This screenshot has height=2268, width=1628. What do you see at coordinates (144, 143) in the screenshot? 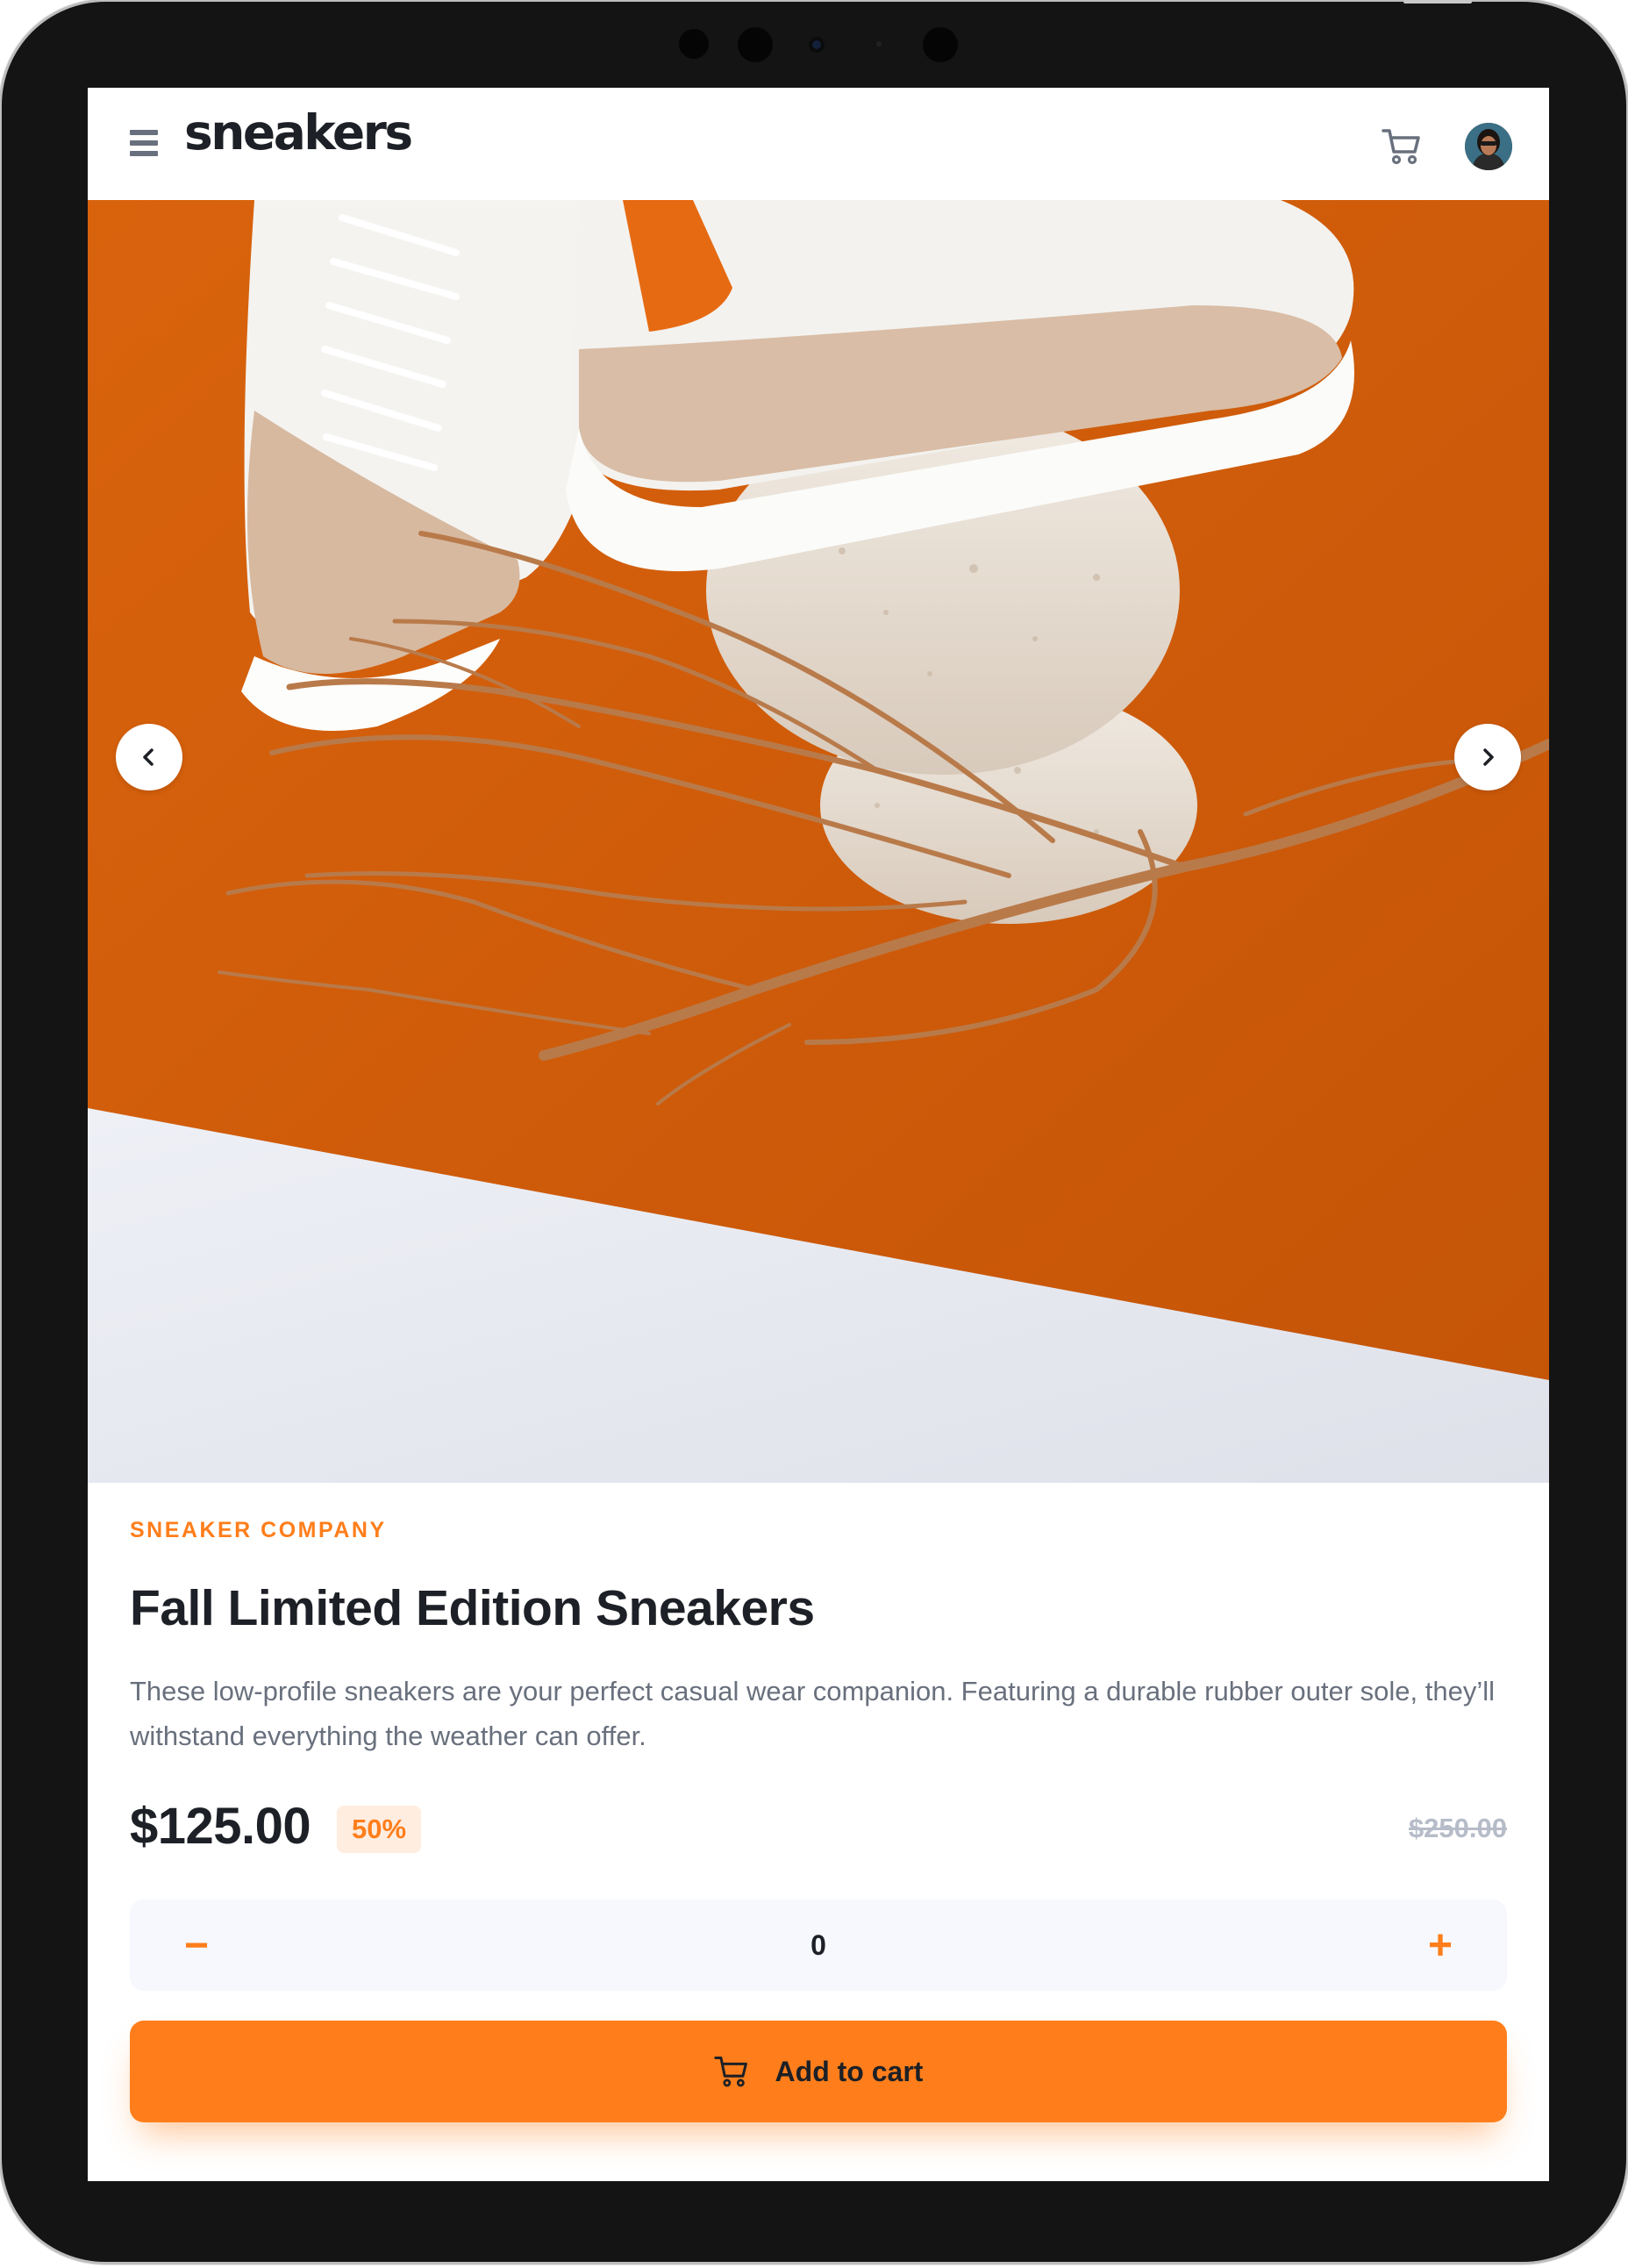
I see `hamburger-menu-icon` at bounding box center [144, 143].